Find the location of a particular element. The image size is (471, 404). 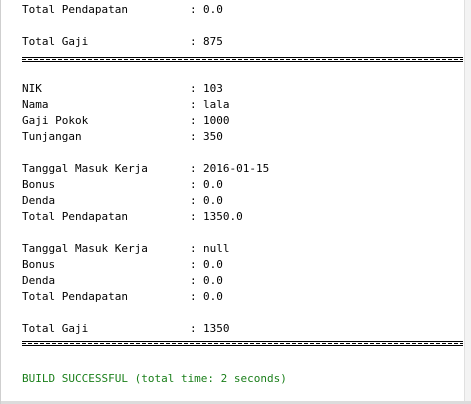

line-value: 350 is located at coordinates (213, 136).